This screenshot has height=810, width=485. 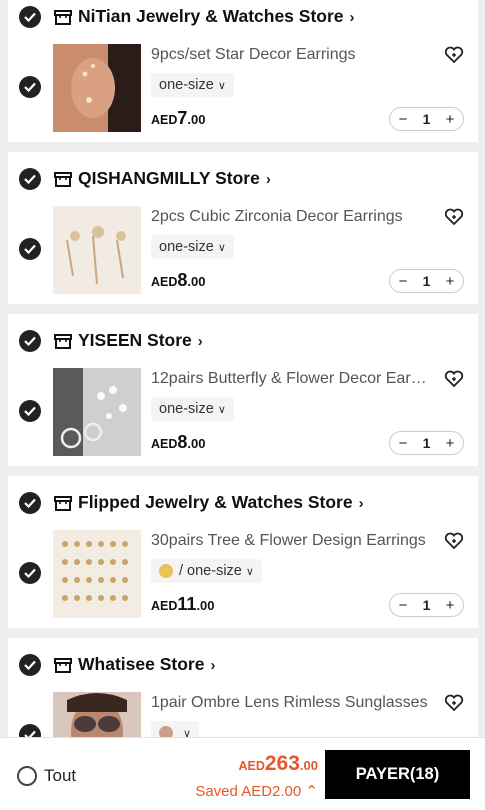 What do you see at coordinates (135, 340) in the screenshot?
I see `store-name: YISEEN Store` at bounding box center [135, 340].